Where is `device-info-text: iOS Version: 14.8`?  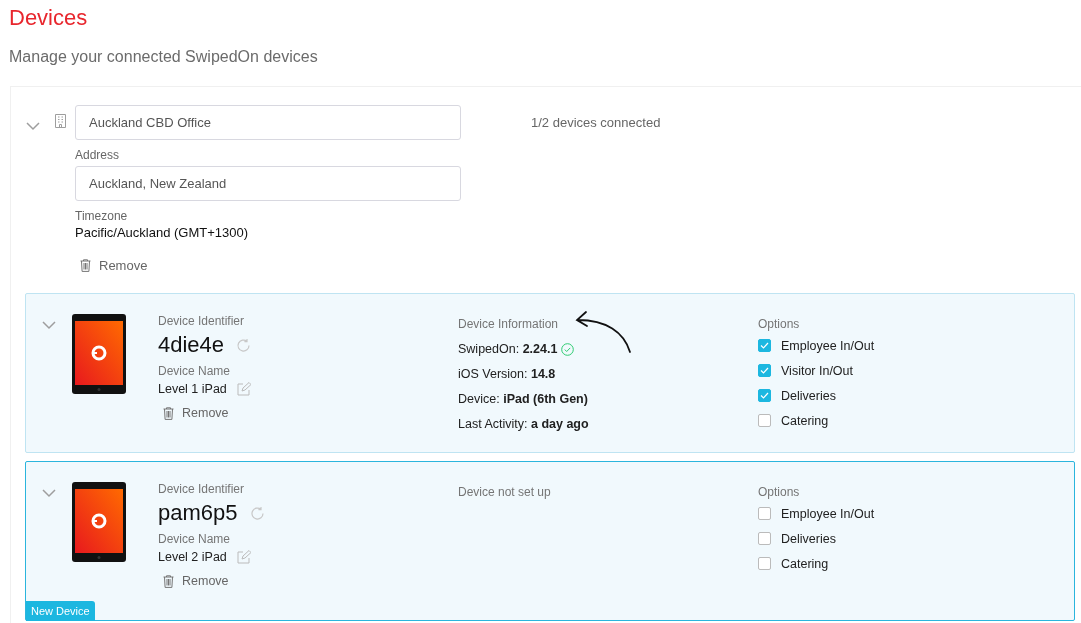
device-info-text: iOS Version: 14.8 is located at coordinates (507, 374).